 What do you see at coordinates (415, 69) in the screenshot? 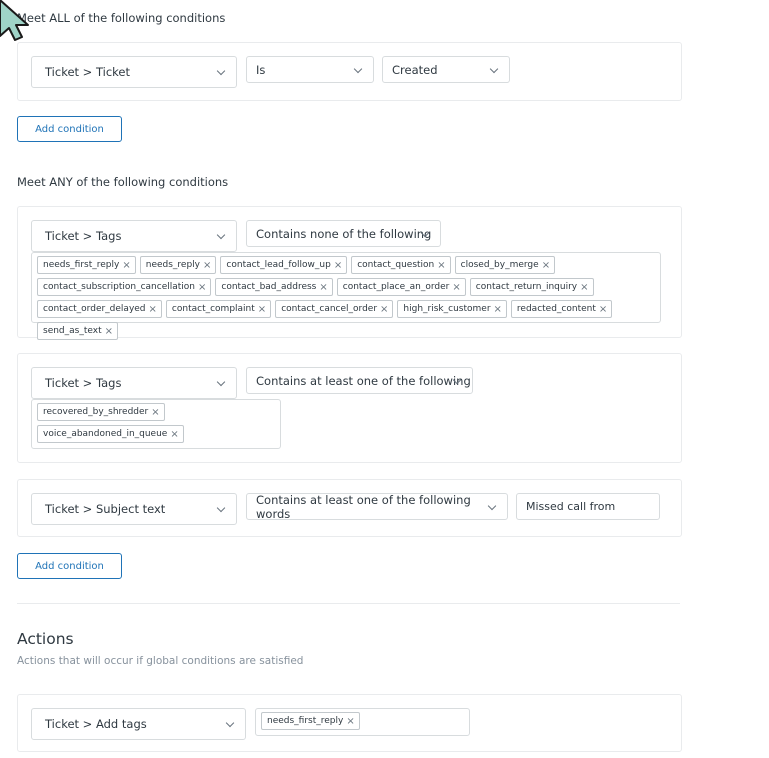
I see `select-value: Created` at bounding box center [415, 69].